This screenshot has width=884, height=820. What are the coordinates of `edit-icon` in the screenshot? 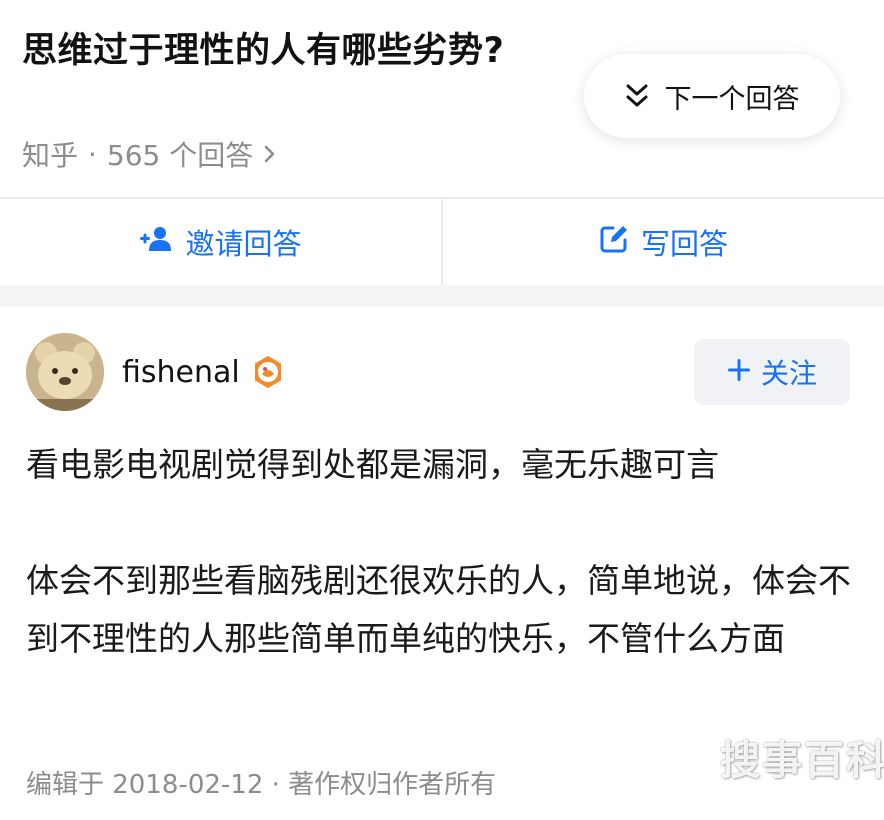 It's located at (614, 242).